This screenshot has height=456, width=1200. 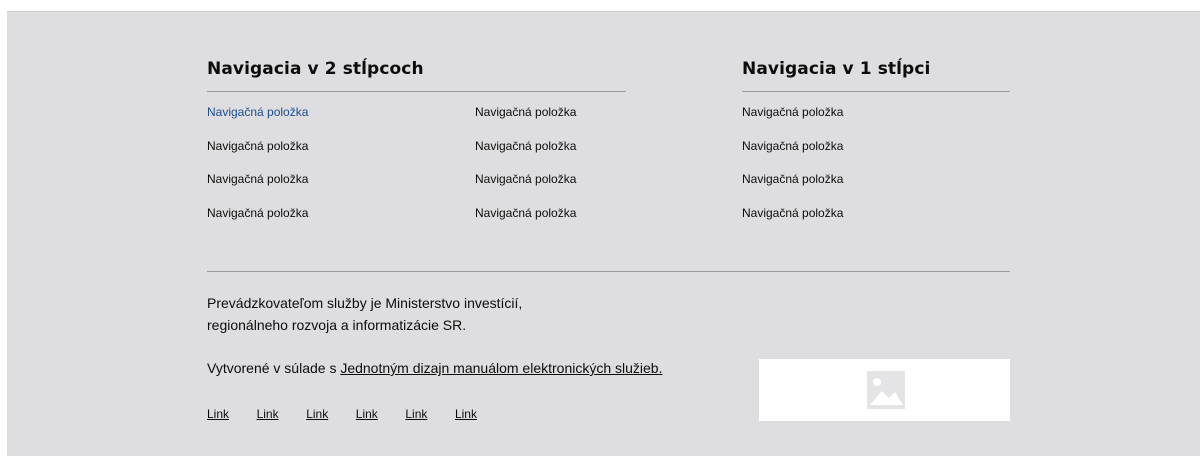 I want to click on logo-placeholder, so click(x=884, y=390).